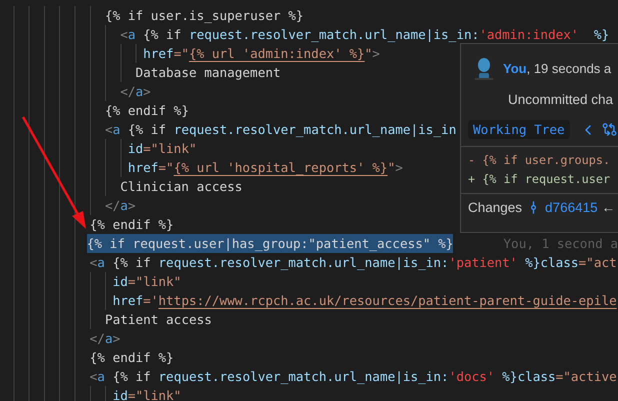 The height and width of the screenshot is (401, 618). Describe the element at coordinates (365, 35) in the screenshot. I see `code-line: <a {% if request.resolver_match.url_name|is_in:'admin:index' %}` at that location.